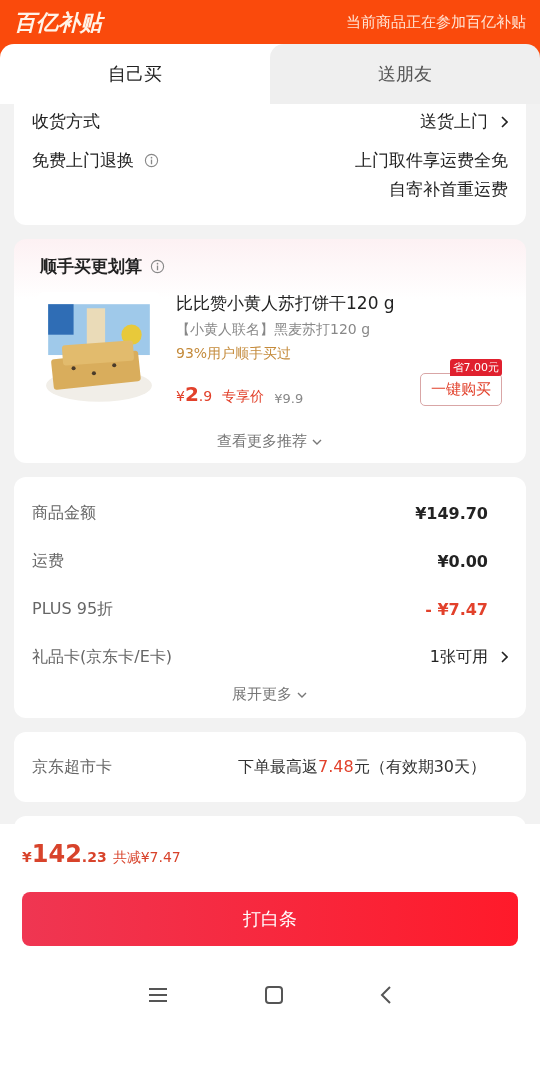  I want to click on price-label: 专享价, so click(243, 397).